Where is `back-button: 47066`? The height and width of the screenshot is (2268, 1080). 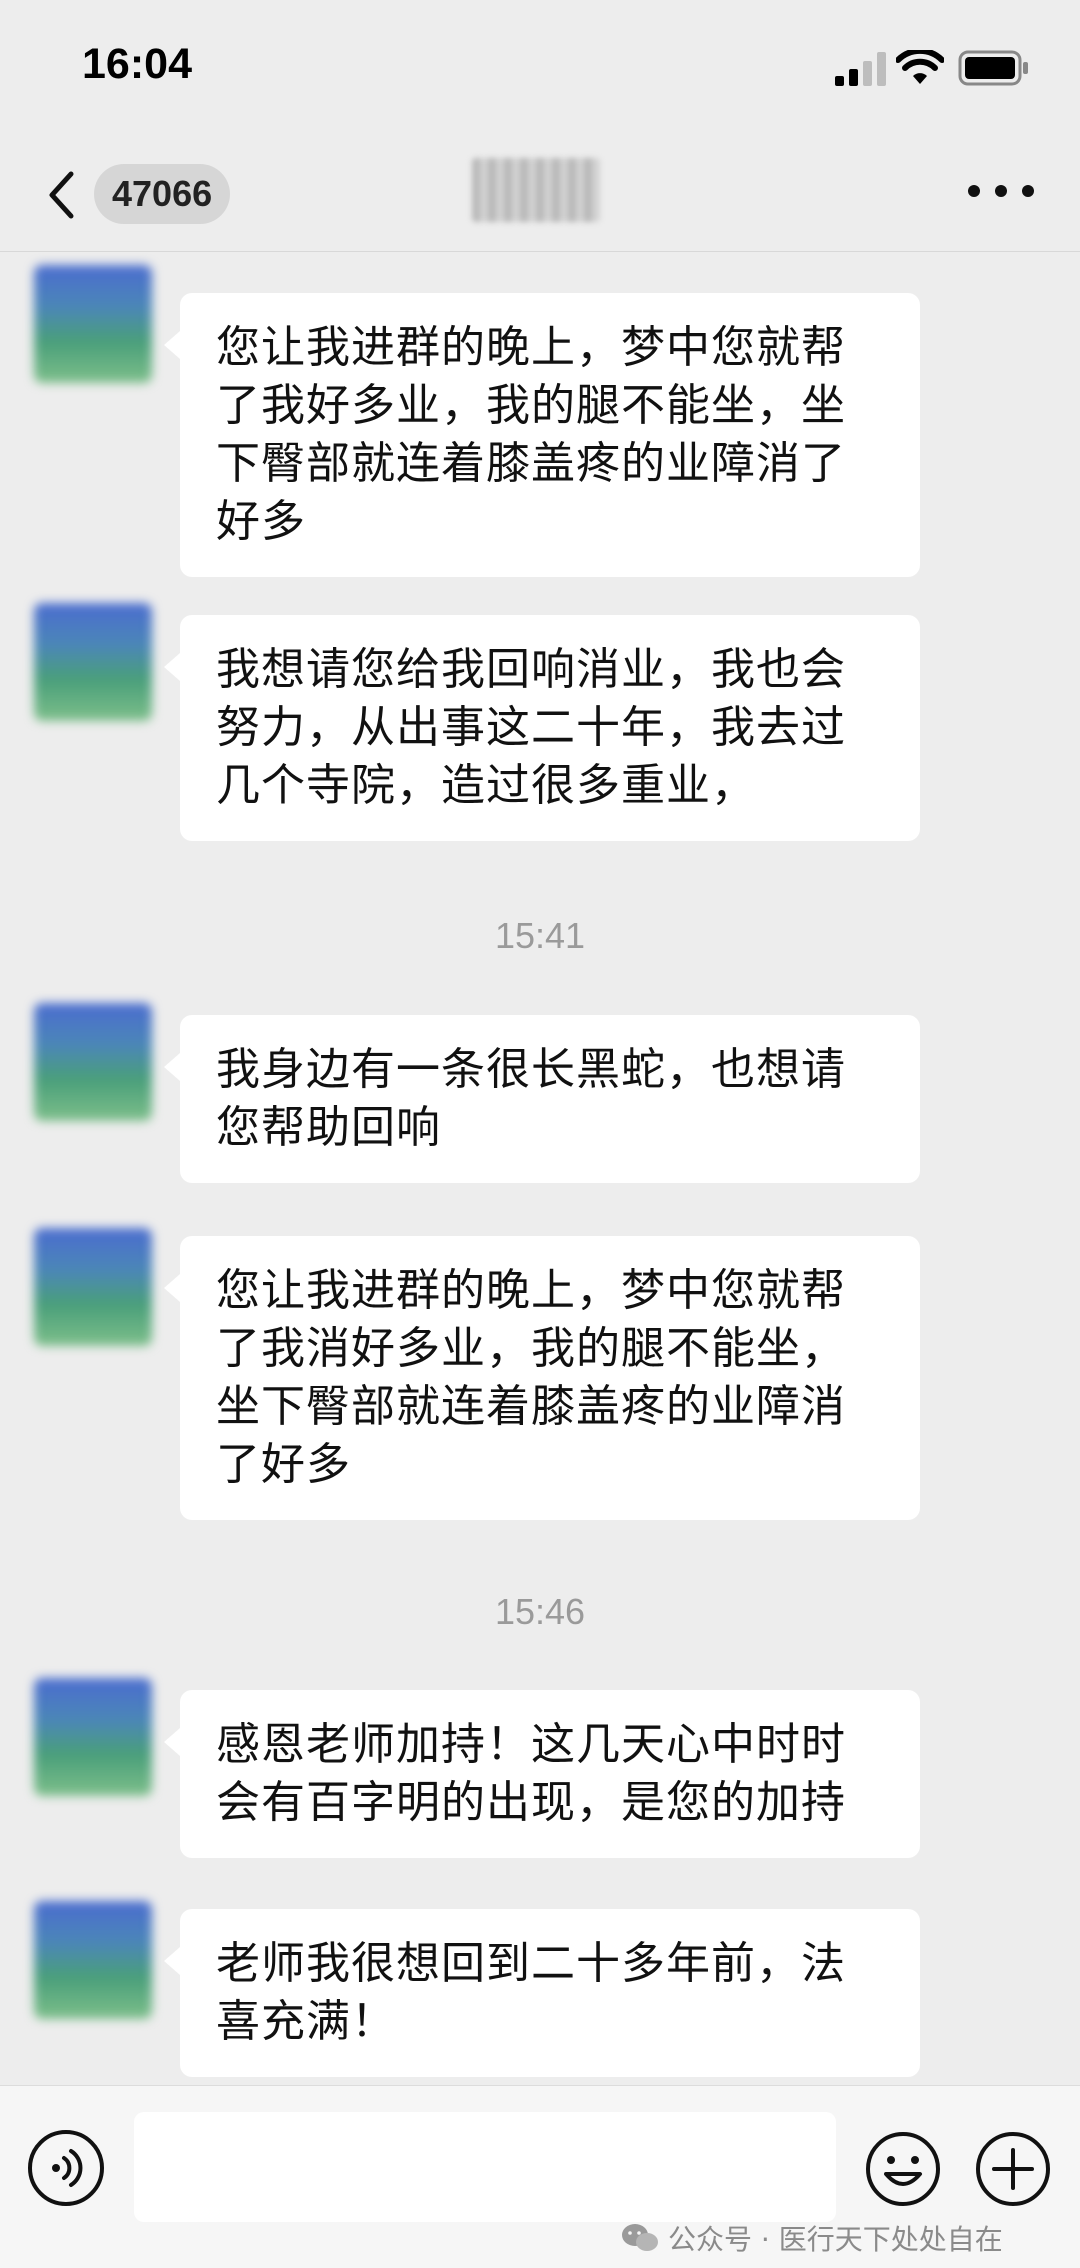 back-button: 47066 is located at coordinates (148, 195).